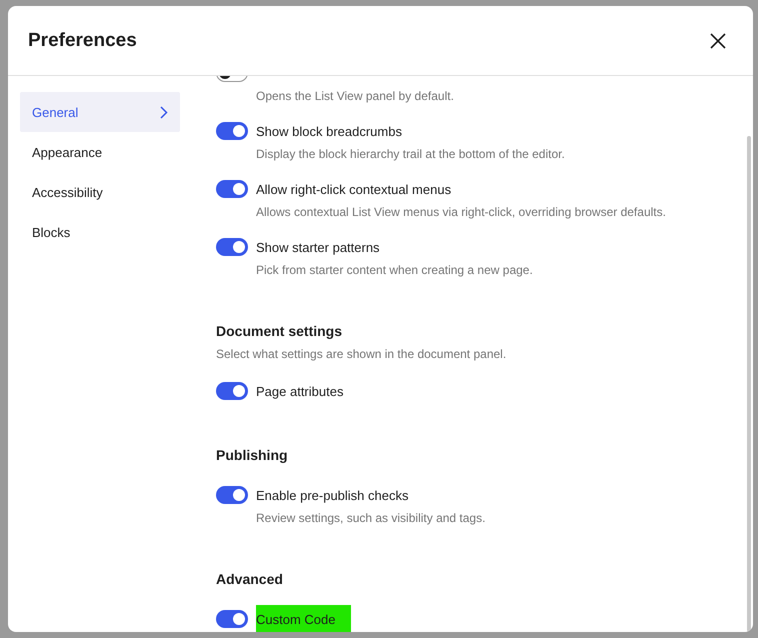  Describe the element at coordinates (300, 391) in the screenshot. I see `option-label: Page attributes` at that location.